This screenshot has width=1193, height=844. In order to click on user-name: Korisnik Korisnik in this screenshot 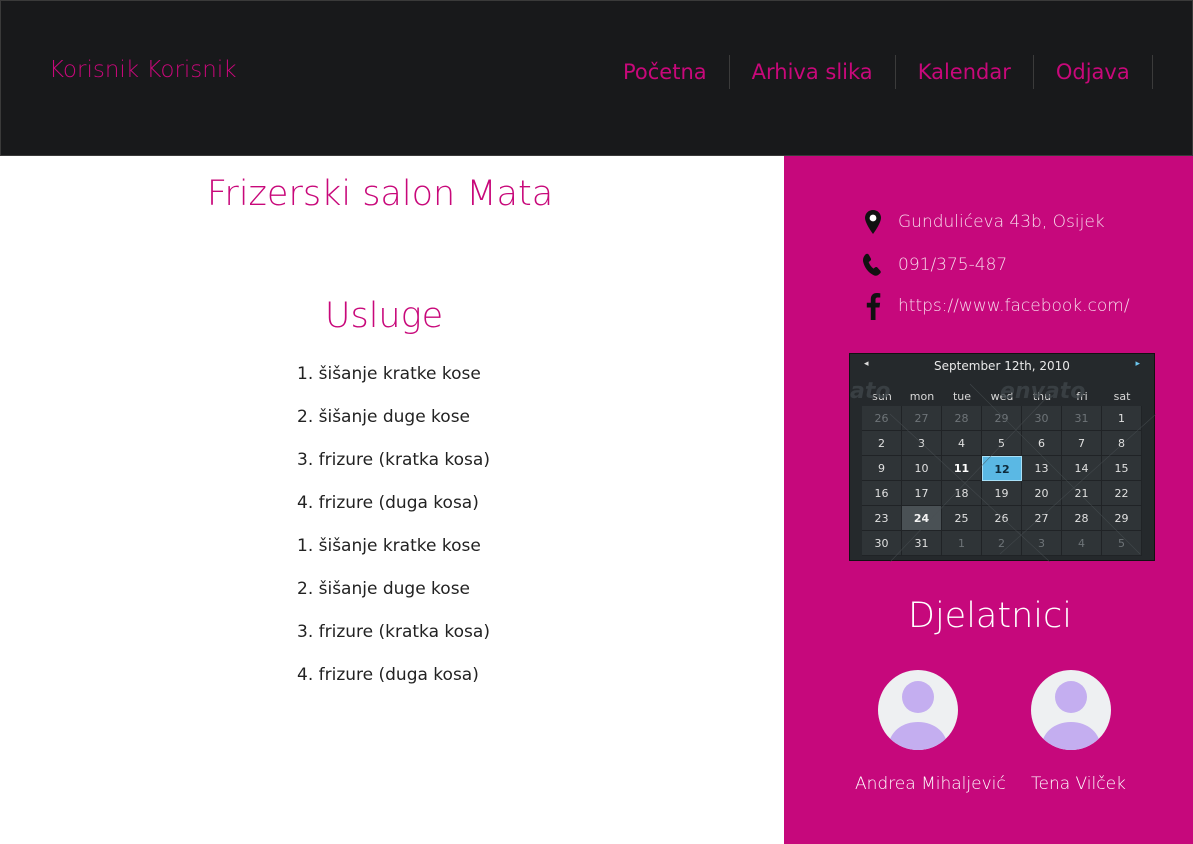, I will do `click(143, 70)`.